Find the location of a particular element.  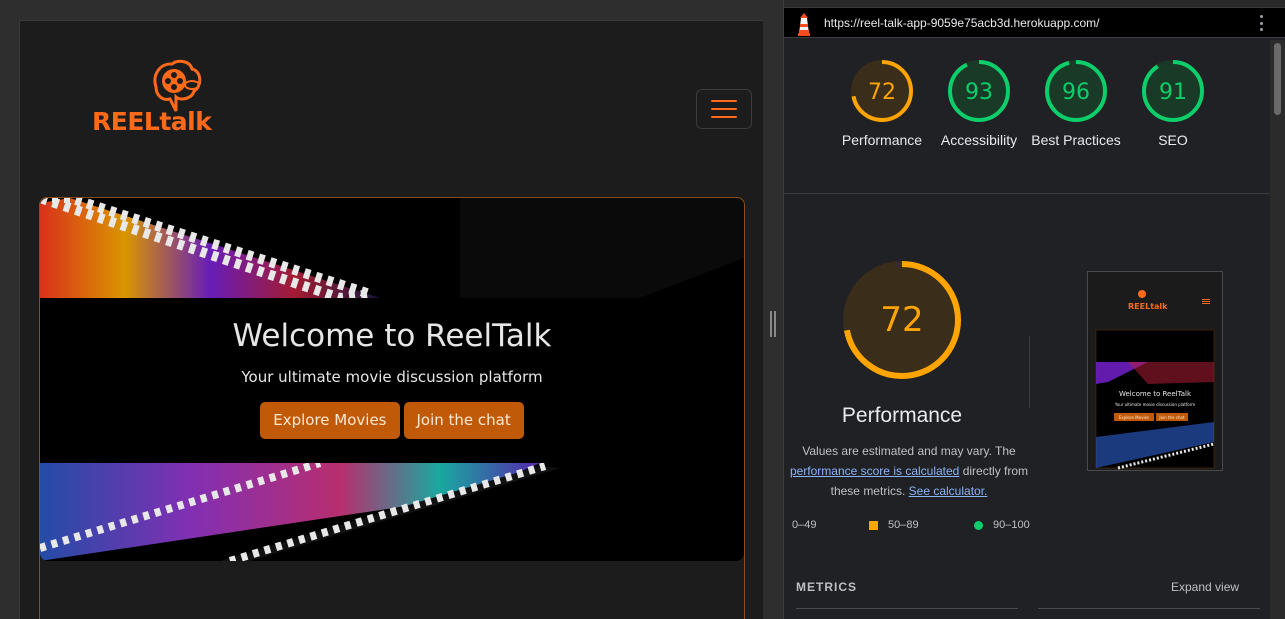

panel-resize-handle is located at coordinates (773, 324).